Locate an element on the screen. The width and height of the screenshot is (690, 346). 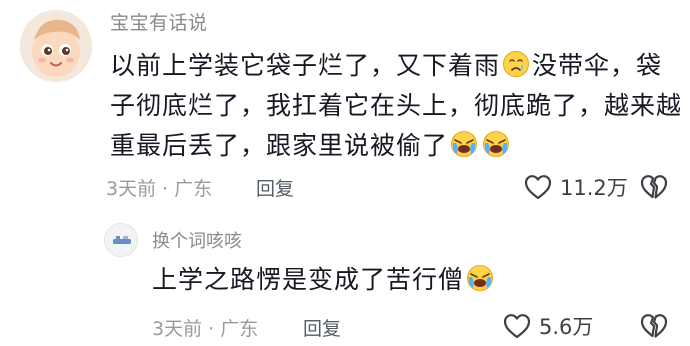
reply-meta: 3天前 · 广东 is located at coordinates (205, 327).